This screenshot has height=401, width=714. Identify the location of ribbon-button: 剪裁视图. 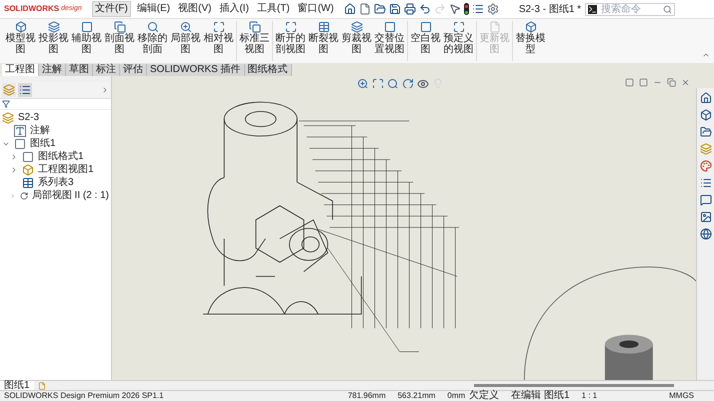
(356, 38).